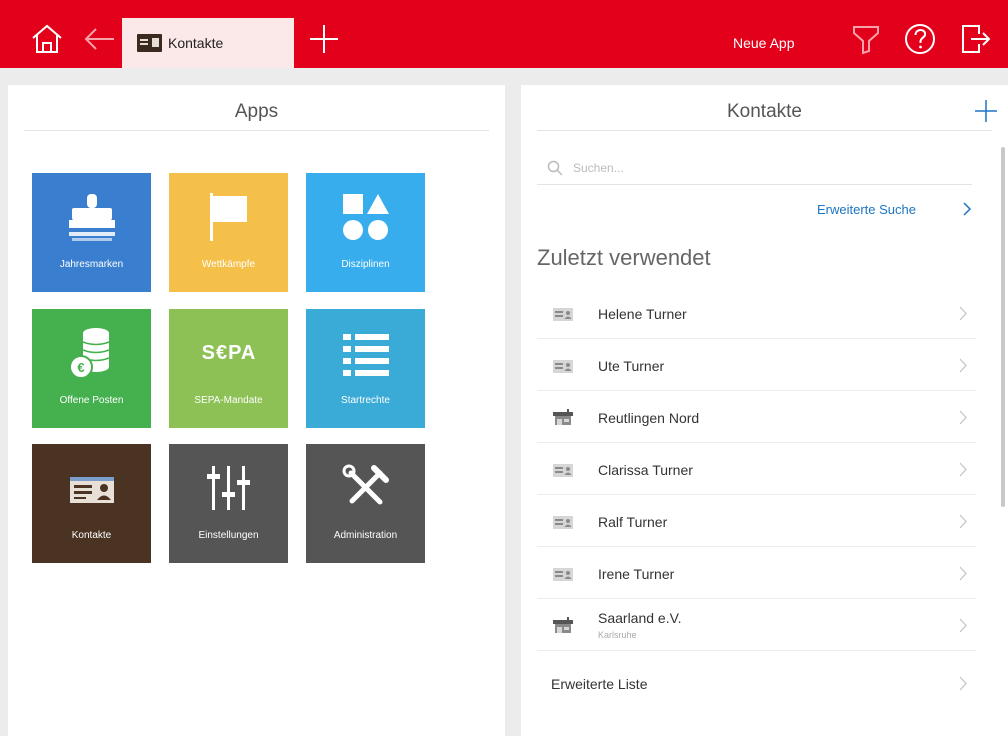 The width and height of the screenshot is (1008, 736). Describe the element at coordinates (365, 353) in the screenshot. I see `list-icon` at that location.